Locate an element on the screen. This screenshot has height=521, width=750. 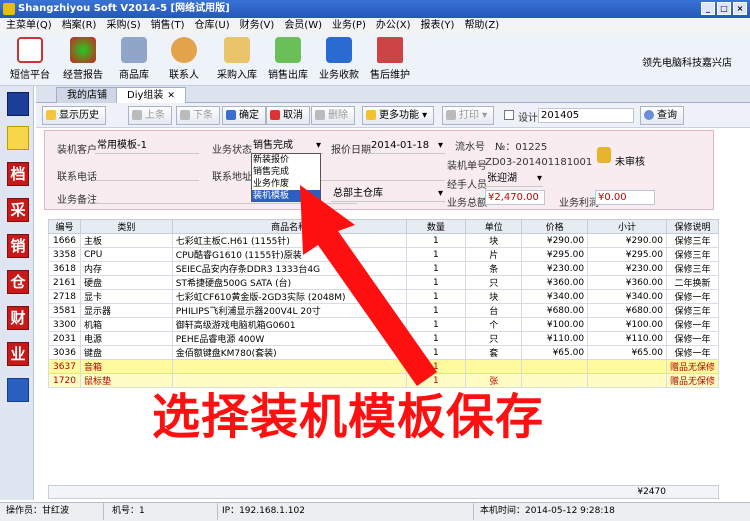
arrow-shape is located at coordinates (368, 285).